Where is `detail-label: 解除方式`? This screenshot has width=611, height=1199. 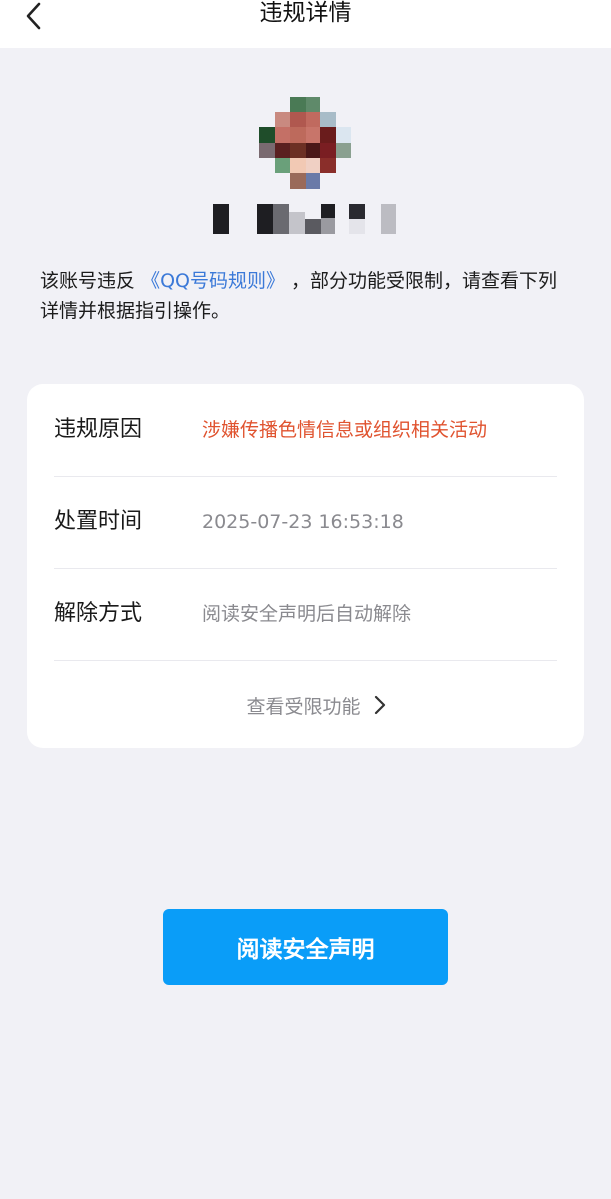
detail-label: 解除方式 is located at coordinates (98, 613).